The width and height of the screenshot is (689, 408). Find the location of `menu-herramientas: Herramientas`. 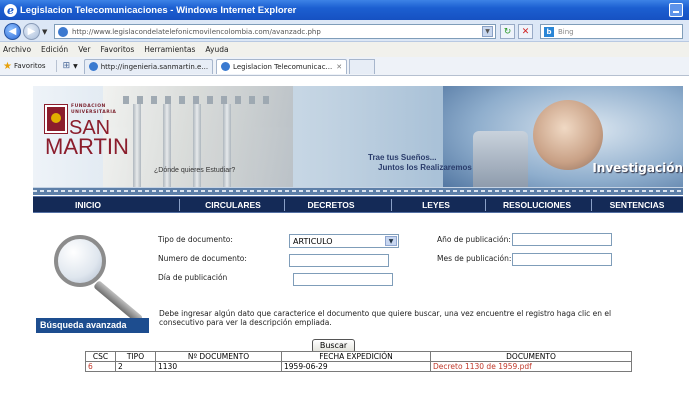

menu-herramientas: Herramientas is located at coordinates (169, 49).